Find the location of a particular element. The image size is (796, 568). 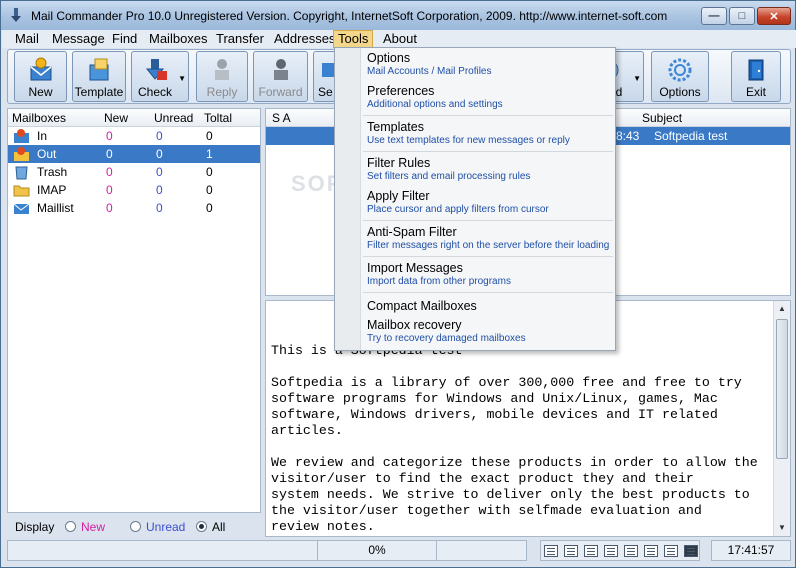

menu-item-title: Compact Mailboxes is located at coordinates (422, 306).